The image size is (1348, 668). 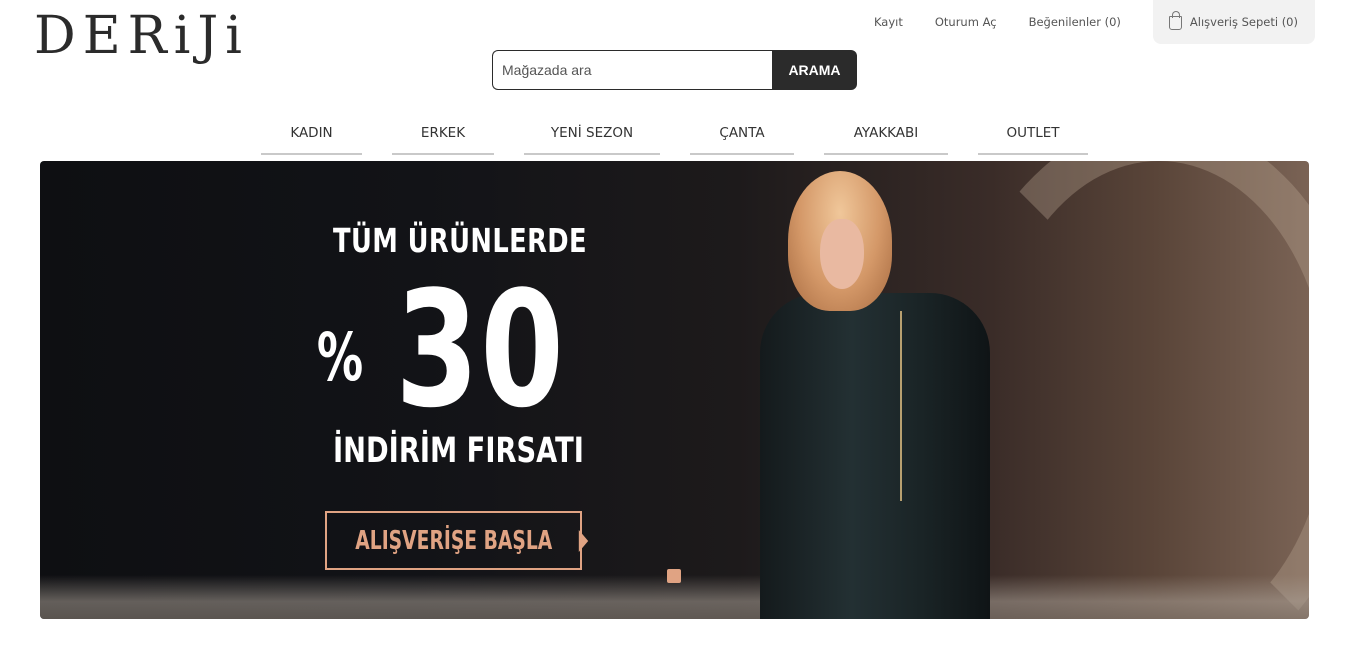 I want to click on slider-dot, so click(x=674, y=576).